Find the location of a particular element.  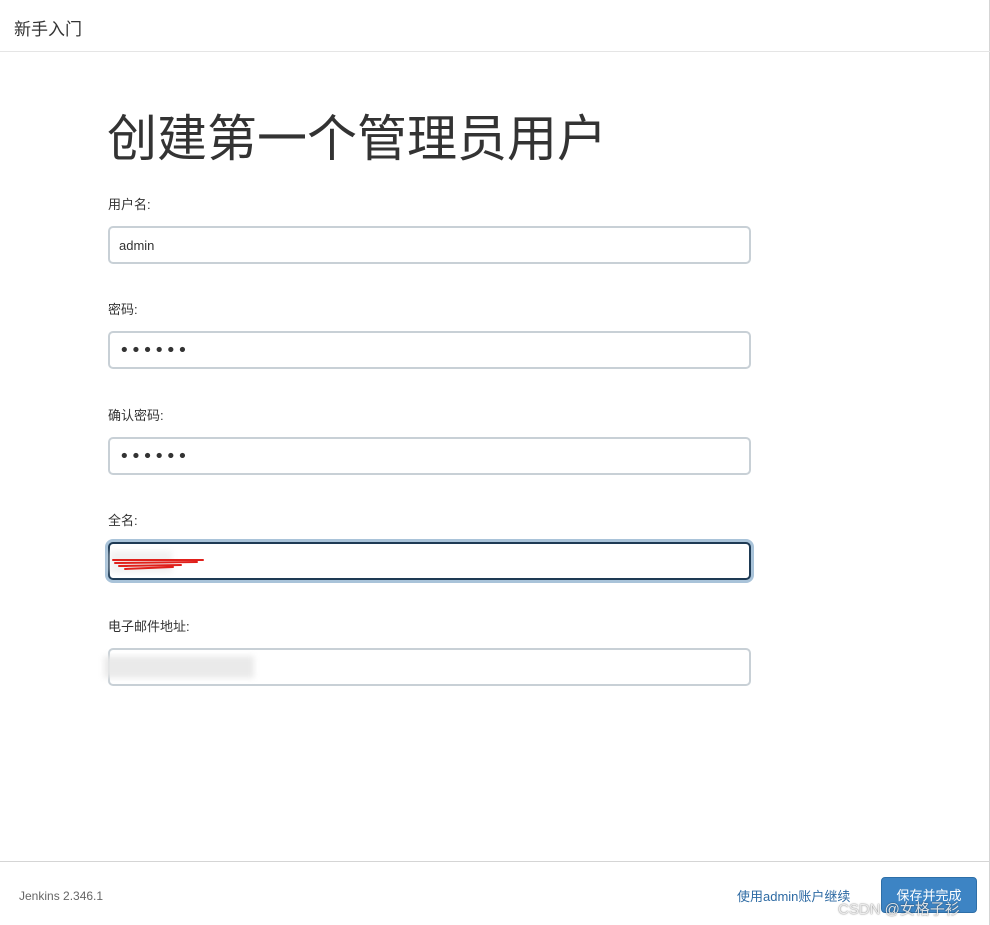

email-redaction-blur is located at coordinates (179, 667).